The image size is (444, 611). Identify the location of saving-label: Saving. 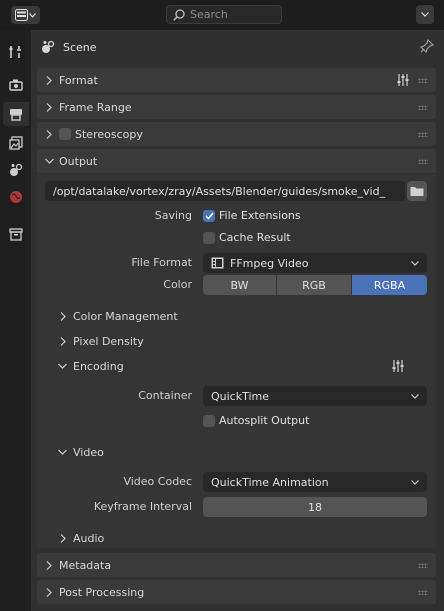
(173, 215).